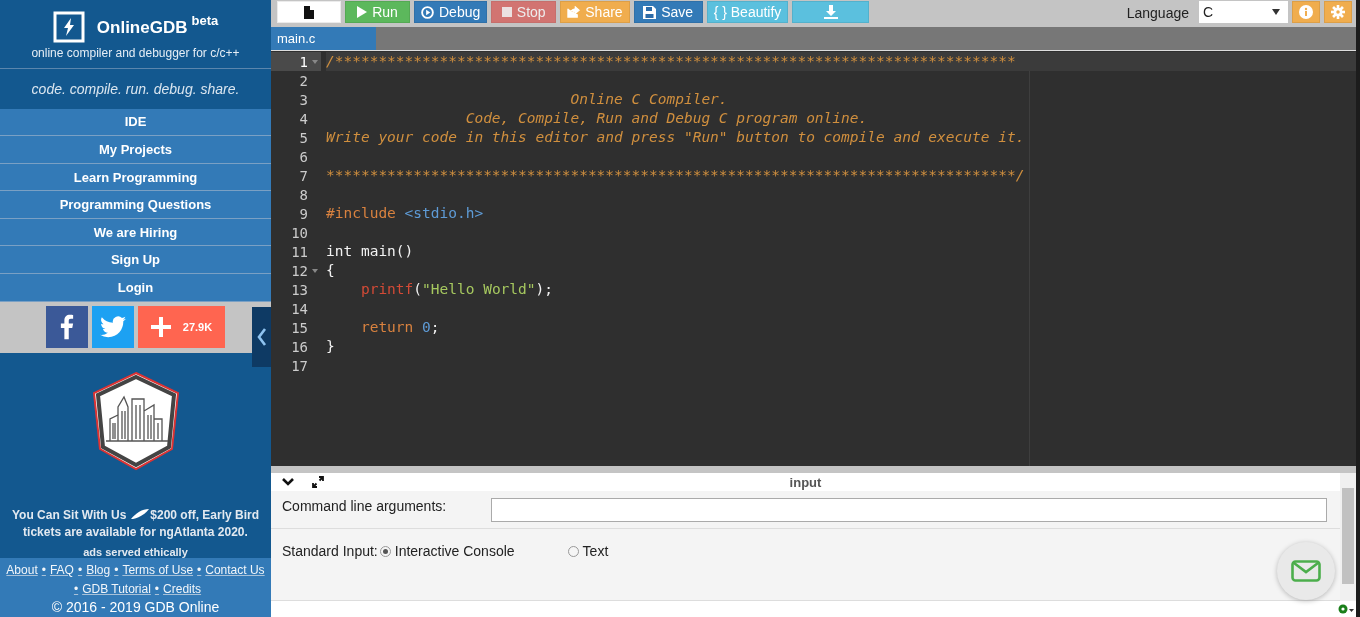 Image resolution: width=1360 pixels, height=617 pixels. What do you see at coordinates (574, 12) in the screenshot?
I see `share-icon` at bounding box center [574, 12].